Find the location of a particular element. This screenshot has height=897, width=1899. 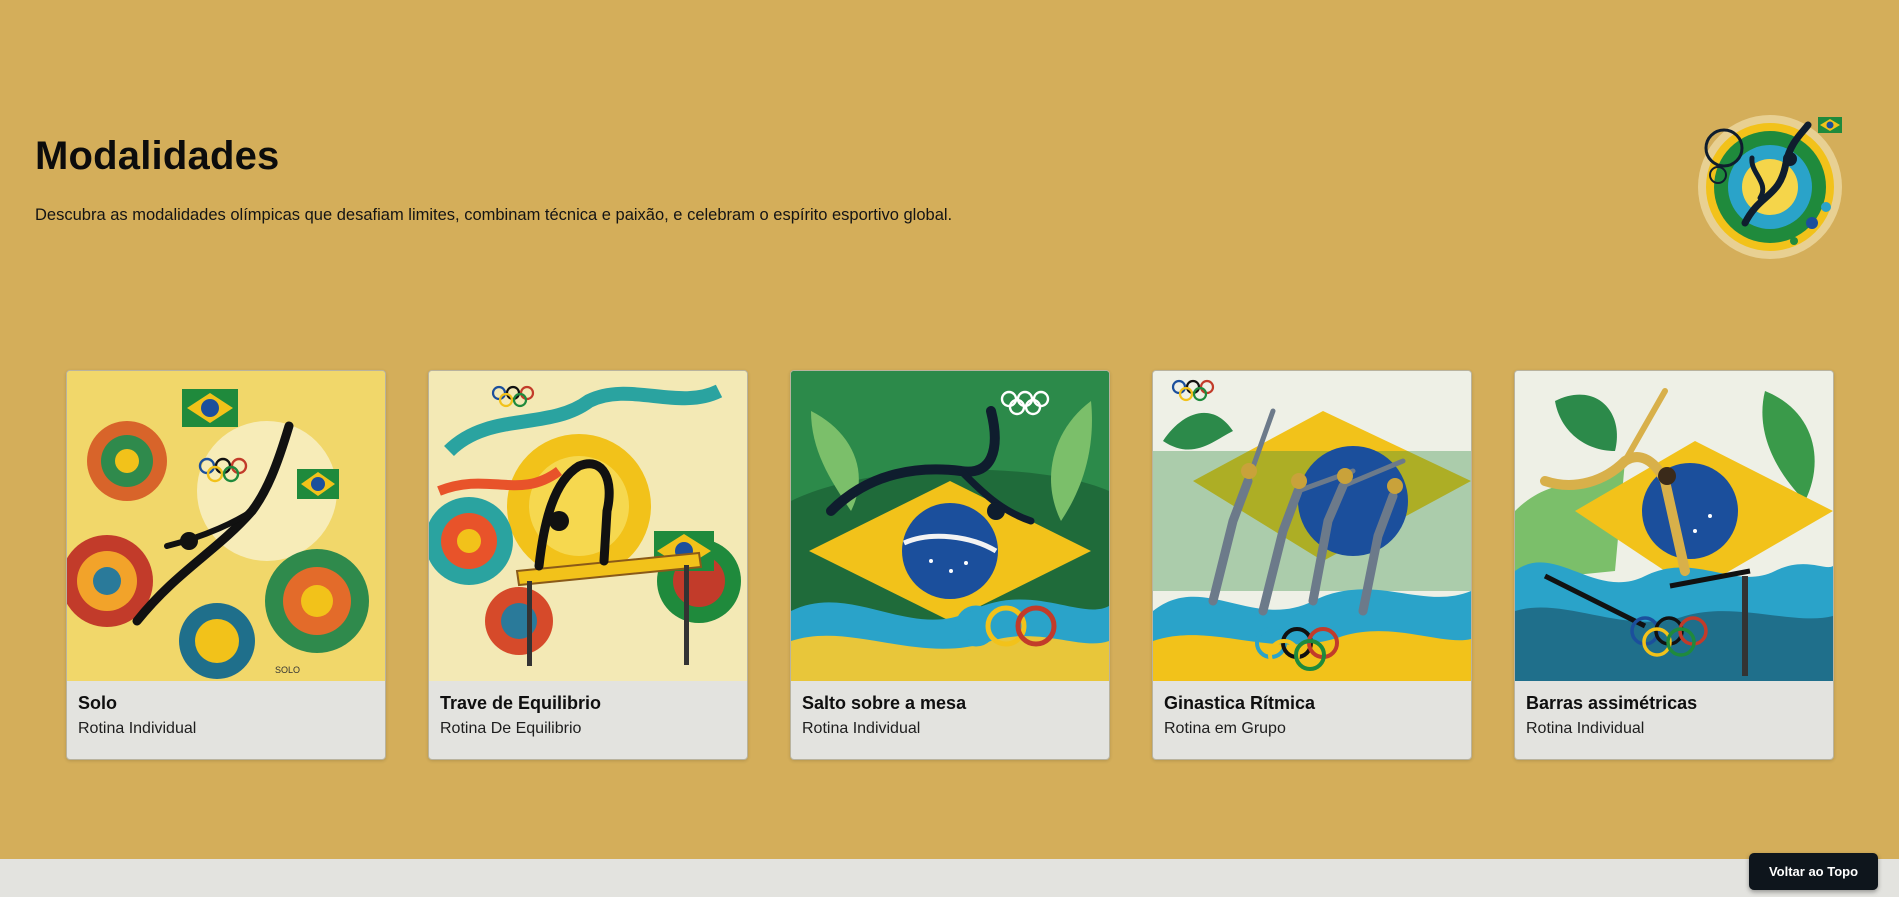

card-image-solo: SOLO is located at coordinates (226, 526).